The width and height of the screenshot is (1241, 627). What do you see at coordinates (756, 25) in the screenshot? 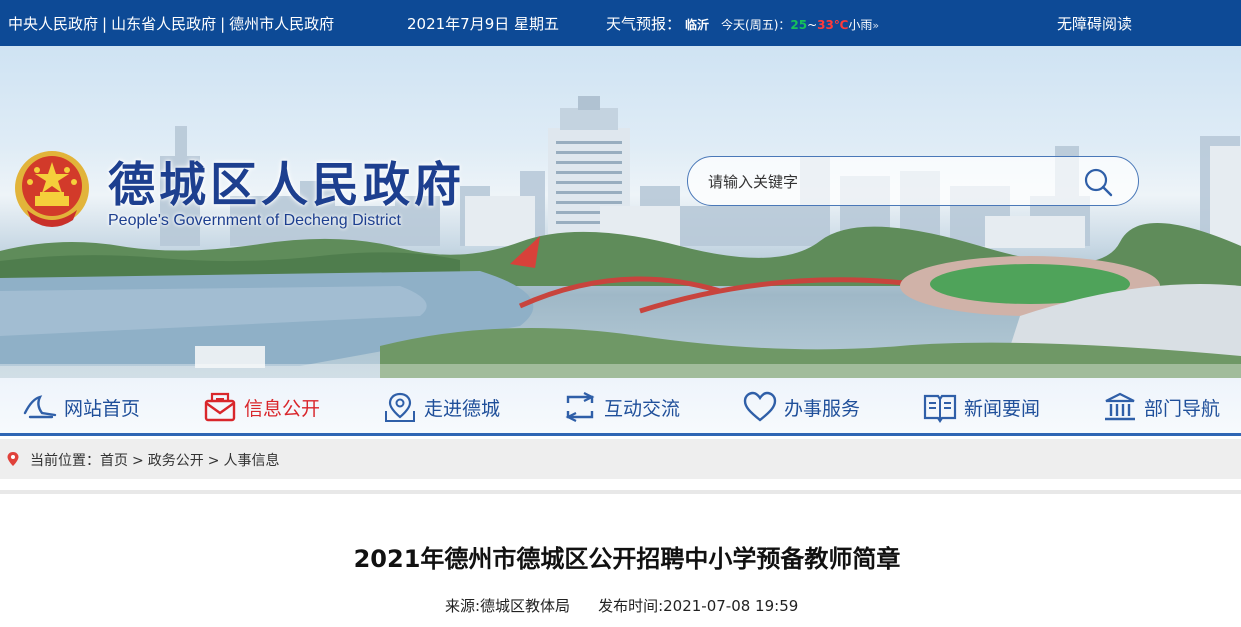
I see `weather-today: 今天(周五)：` at bounding box center [756, 25].